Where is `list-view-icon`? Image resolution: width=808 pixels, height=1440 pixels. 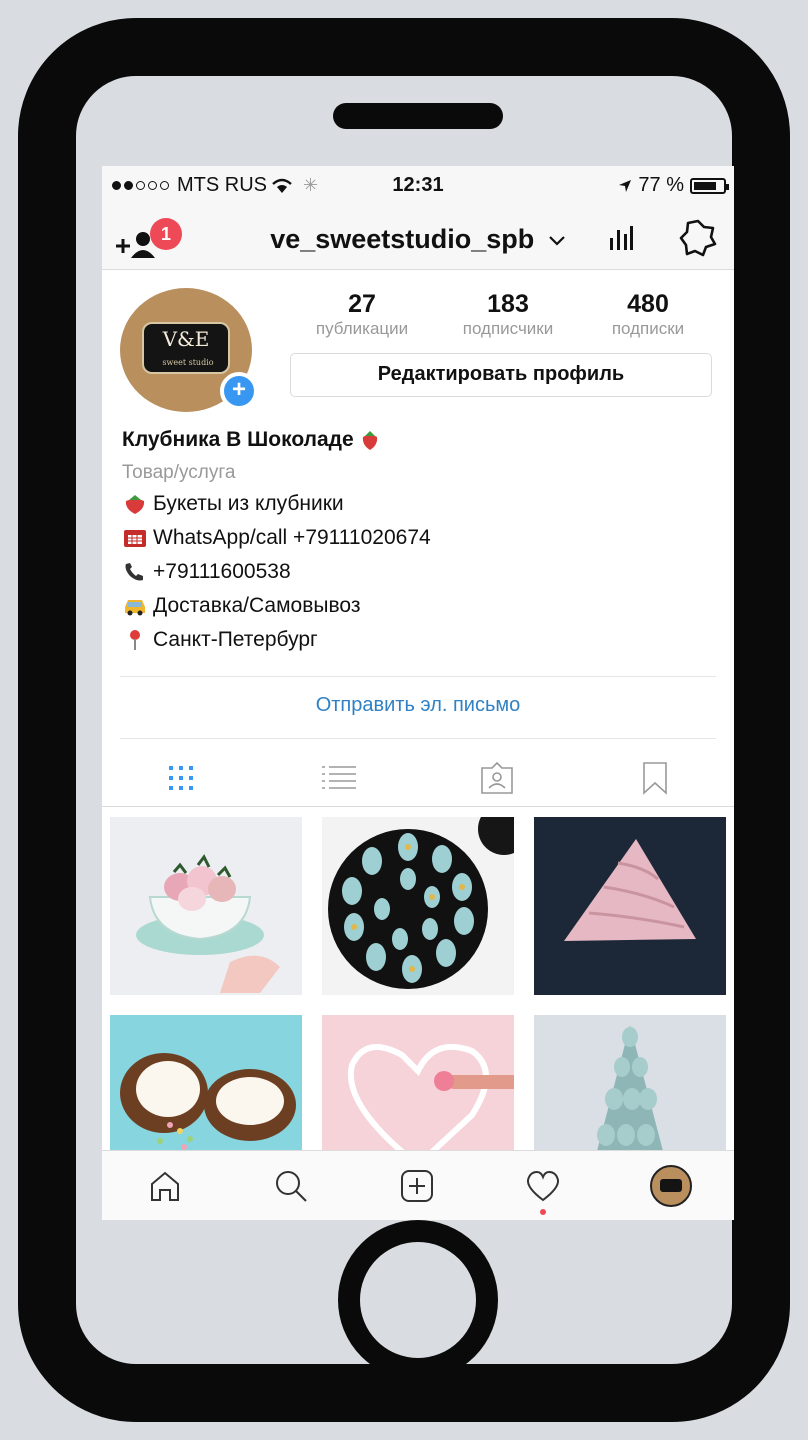 list-view-icon is located at coordinates (339, 777).